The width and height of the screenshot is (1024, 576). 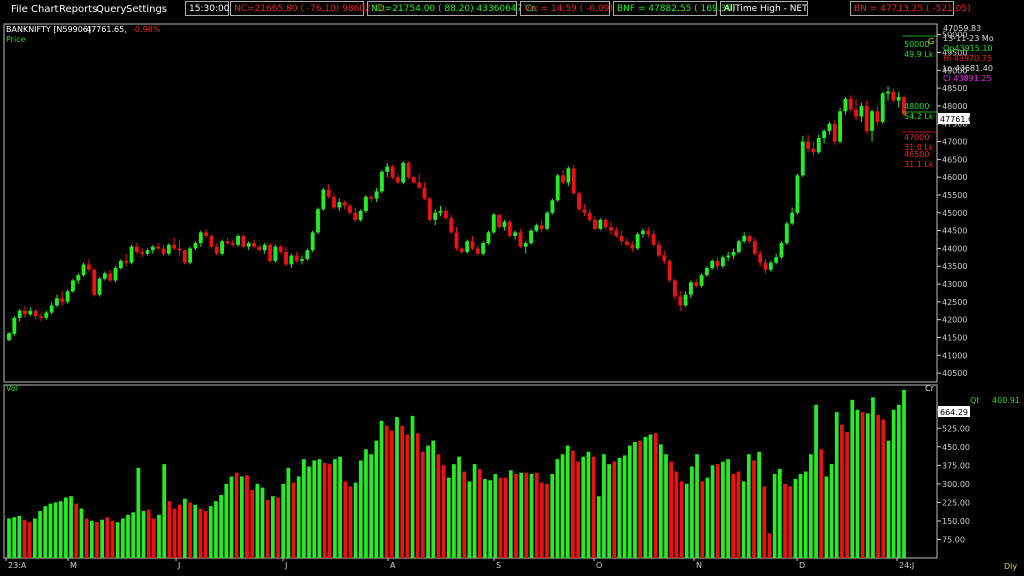 What do you see at coordinates (916, 44) in the screenshot?
I see `annotation-50000: 50000` at bounding box center [916, 44].